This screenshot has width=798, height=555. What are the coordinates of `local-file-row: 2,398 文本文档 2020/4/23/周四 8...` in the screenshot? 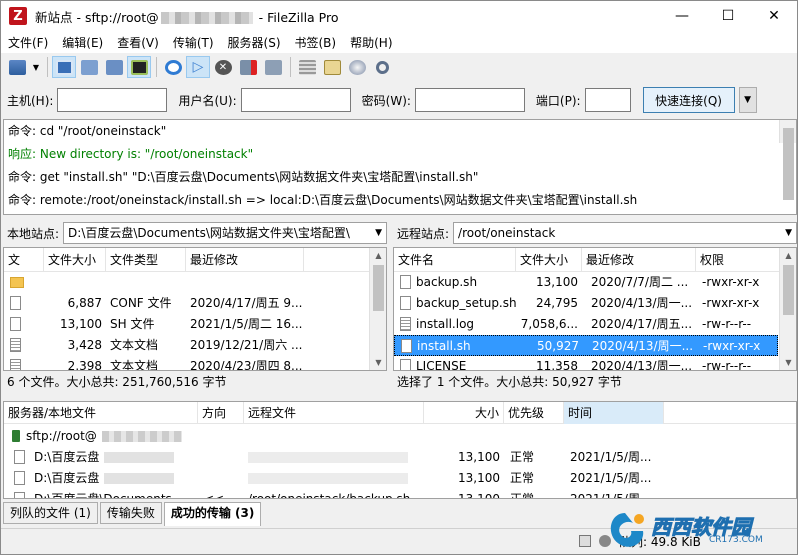 It's located at (195, 363).